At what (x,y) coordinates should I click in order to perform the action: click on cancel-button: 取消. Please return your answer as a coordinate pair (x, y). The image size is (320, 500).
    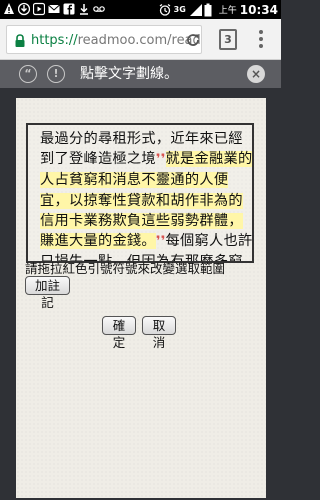
    Looking at the image, I should click on (159, 333).